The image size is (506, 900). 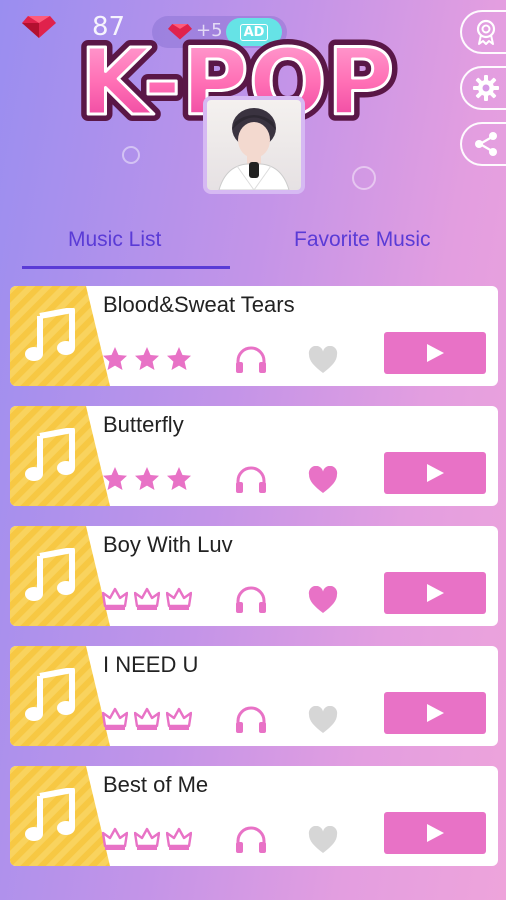 What do you see at coordinates (254, 576) in the screenshot?
I see `song-card: Boy With Luv` at bounding box center [254, 576].